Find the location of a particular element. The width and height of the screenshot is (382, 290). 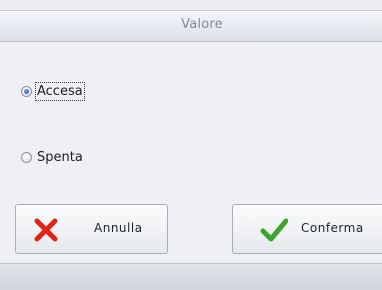

radio-button-checked is located at coordinates (26, 91).